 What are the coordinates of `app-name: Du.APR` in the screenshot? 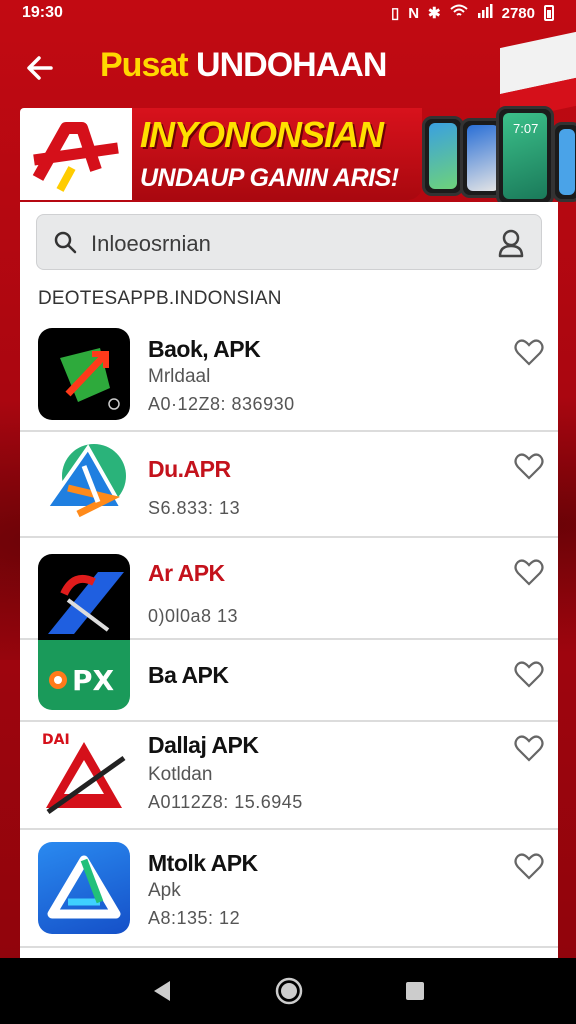 It's located at (189, 469).